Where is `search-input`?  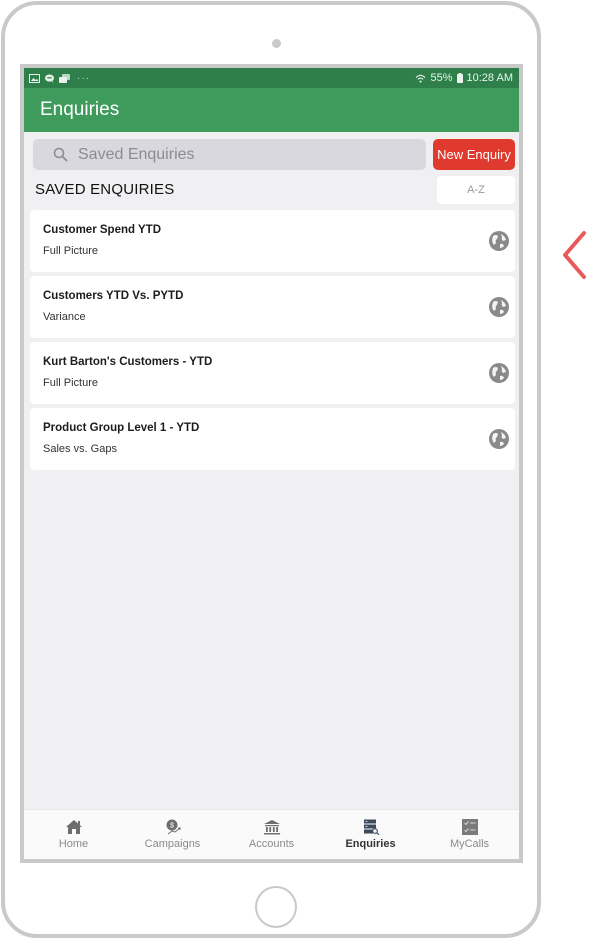 search-input is located at coordinates (208, 154).